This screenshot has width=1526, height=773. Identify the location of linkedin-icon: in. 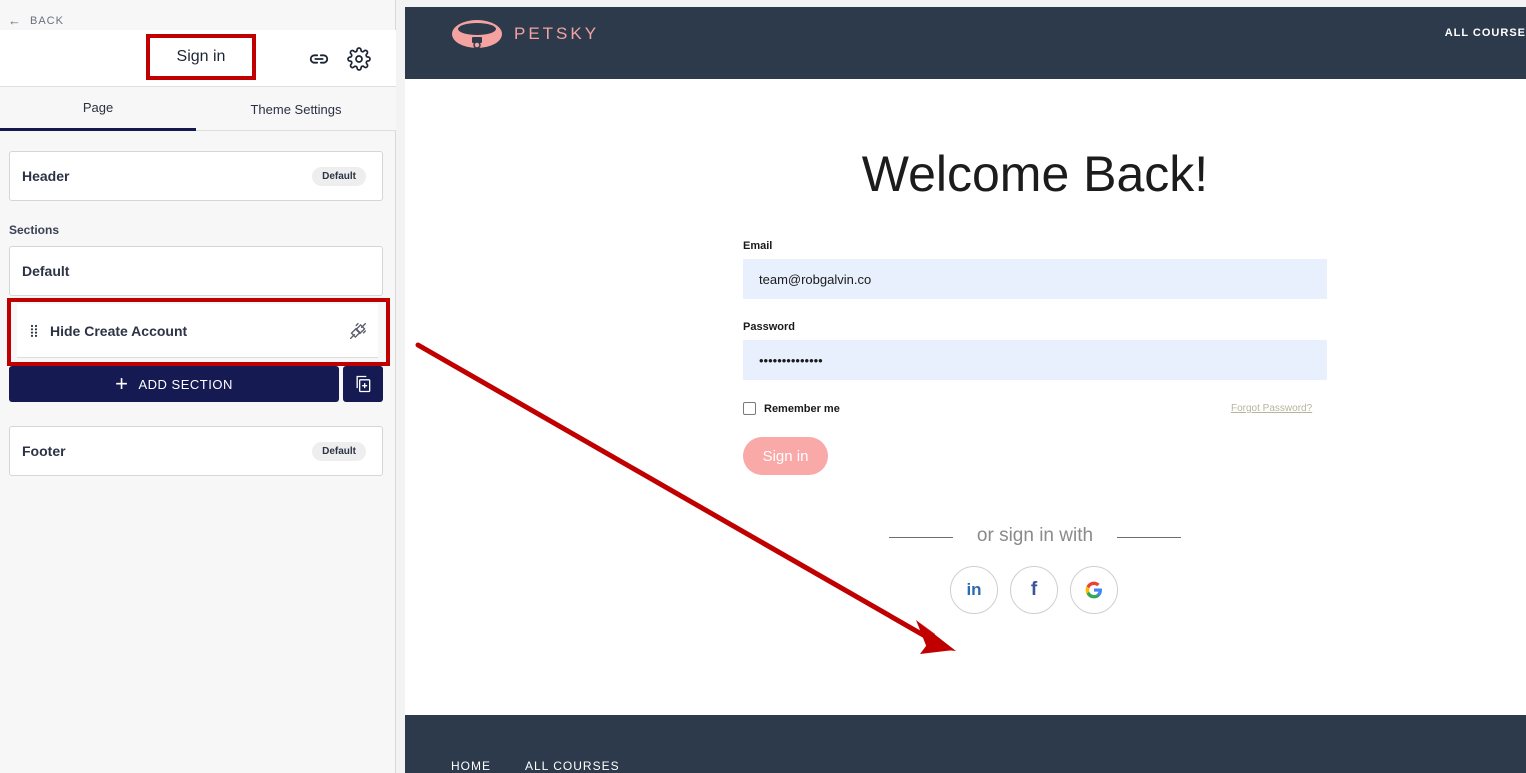
(974, 589).